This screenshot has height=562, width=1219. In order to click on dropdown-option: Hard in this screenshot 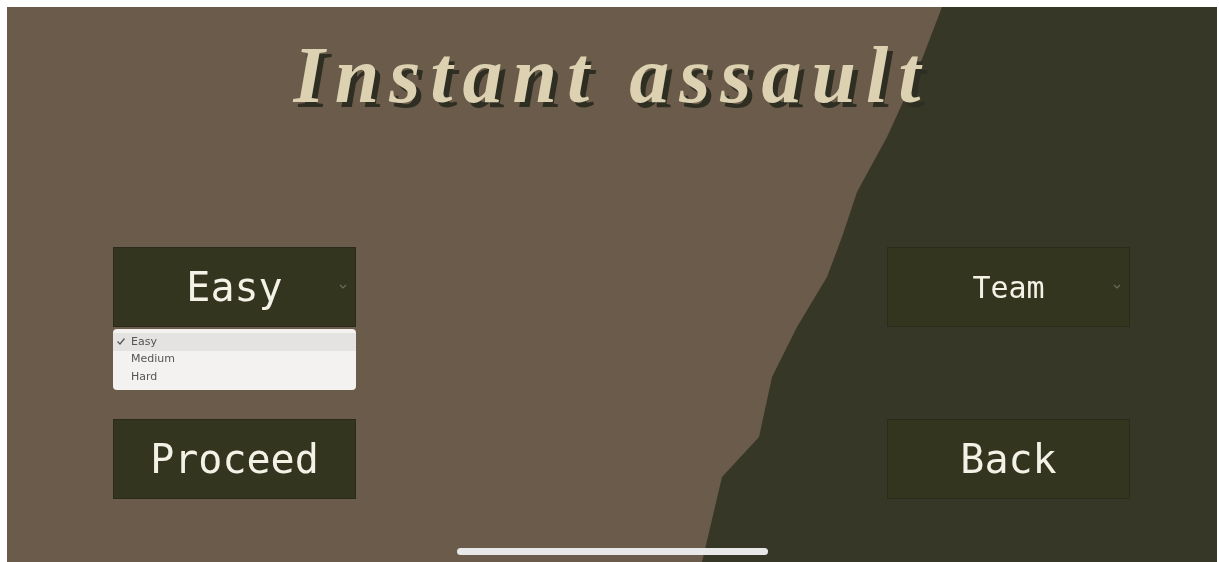, I will do `click(234, 377)`.